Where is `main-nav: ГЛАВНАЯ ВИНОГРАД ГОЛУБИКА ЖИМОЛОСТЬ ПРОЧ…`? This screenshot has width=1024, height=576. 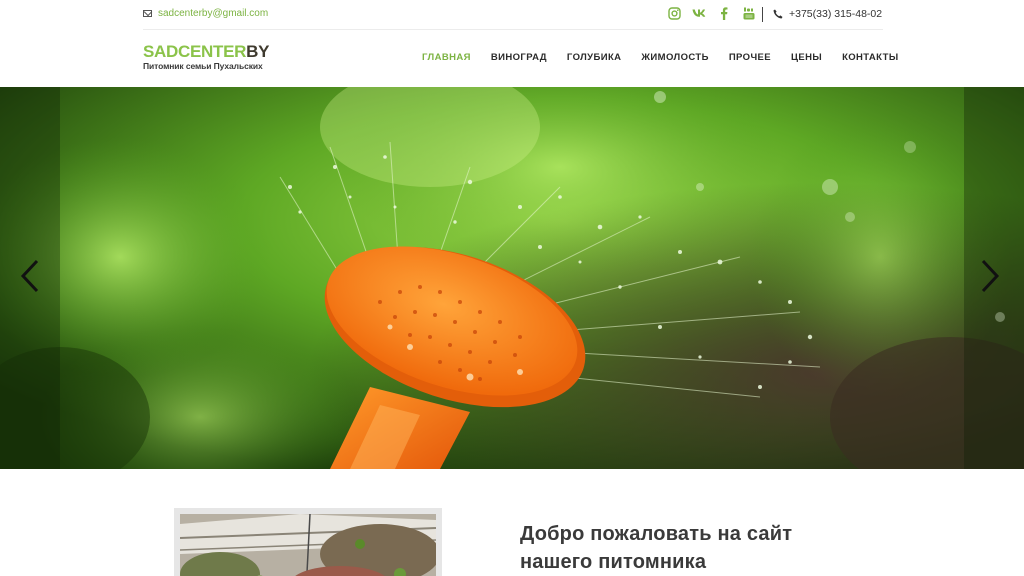
main-nav: ГЛАВНАЯ ВИНОГРАД ГОЛУБИКА ЖИМОЛОСТЬ ПРОЧ… is located at coordinates (660, 57).